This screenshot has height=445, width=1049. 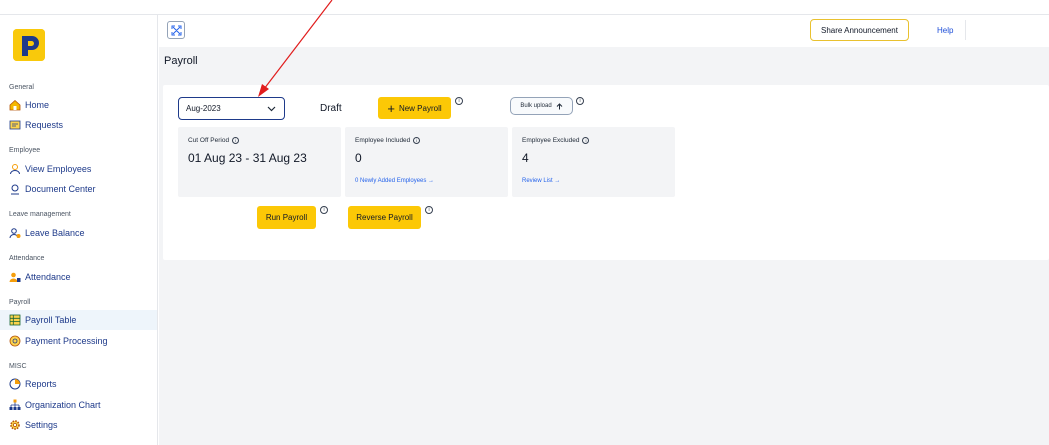 What do you see at coordinates (21, 87) in the screenshot?
I see `section-label-general: General` at bounding box center [21, 87].